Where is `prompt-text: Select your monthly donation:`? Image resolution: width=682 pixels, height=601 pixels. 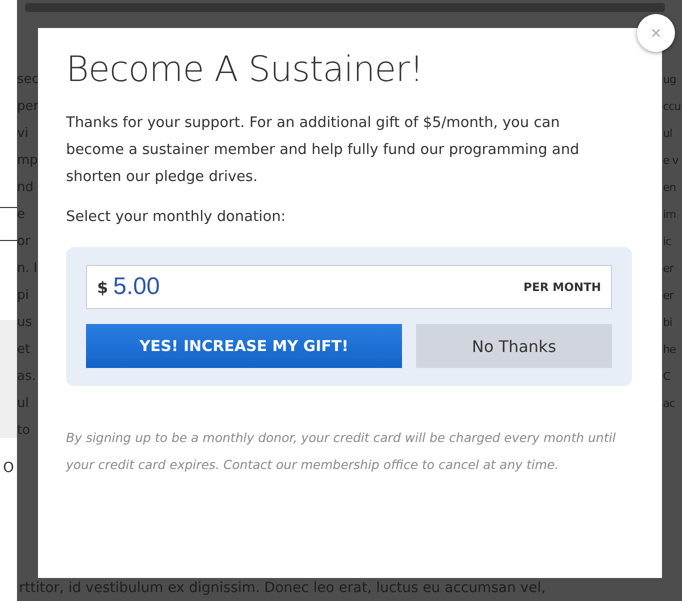
prompt-text: Select your monthly donation: is located at coordinates (176, 217).